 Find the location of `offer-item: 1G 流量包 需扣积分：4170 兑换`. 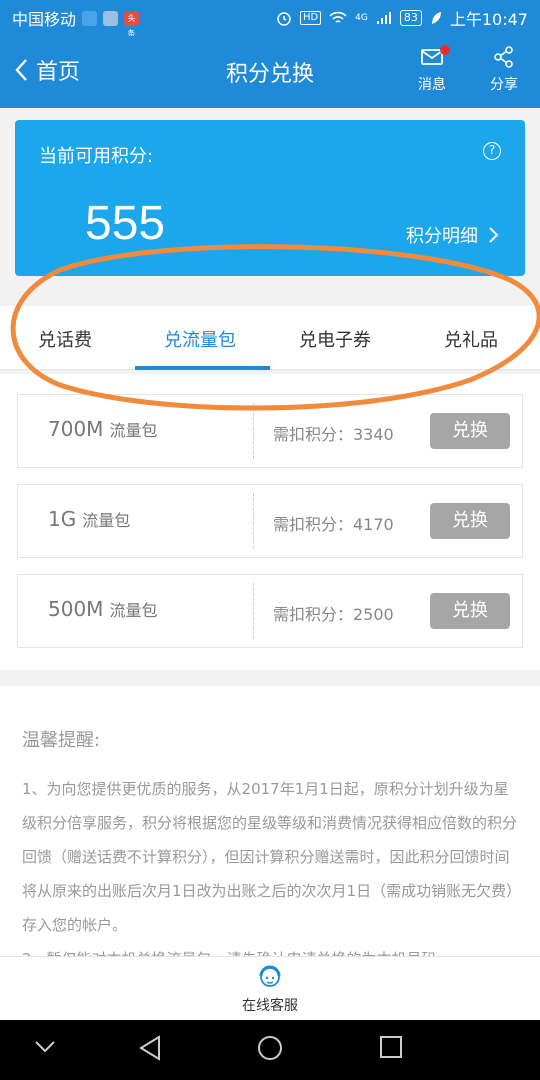

offer-item: 1G 流量包 需扣积分：4170 兑换 is located at coordinates (270, 521).